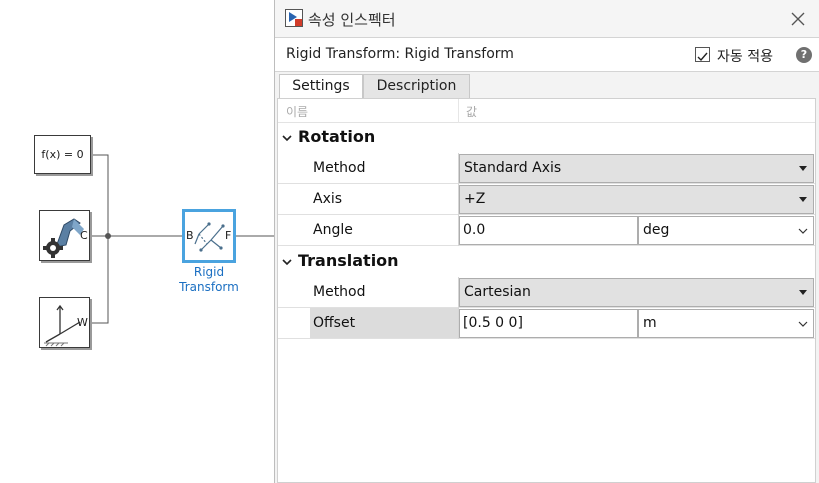 This screenshot has height=483, width=819. I want to click on row-translation-method: Method Cartesian, so click(546, 292).